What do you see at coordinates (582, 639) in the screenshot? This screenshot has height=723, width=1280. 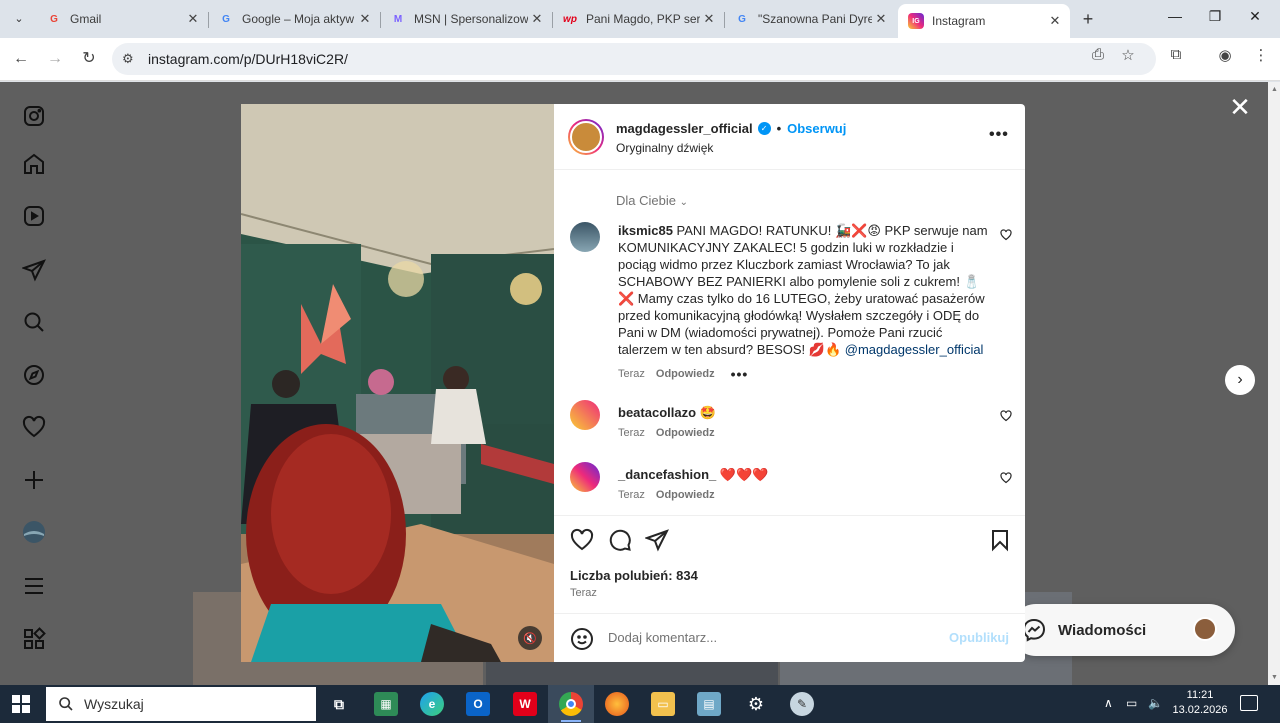 I see `emoji-icon` at bounding box center [582, 639].